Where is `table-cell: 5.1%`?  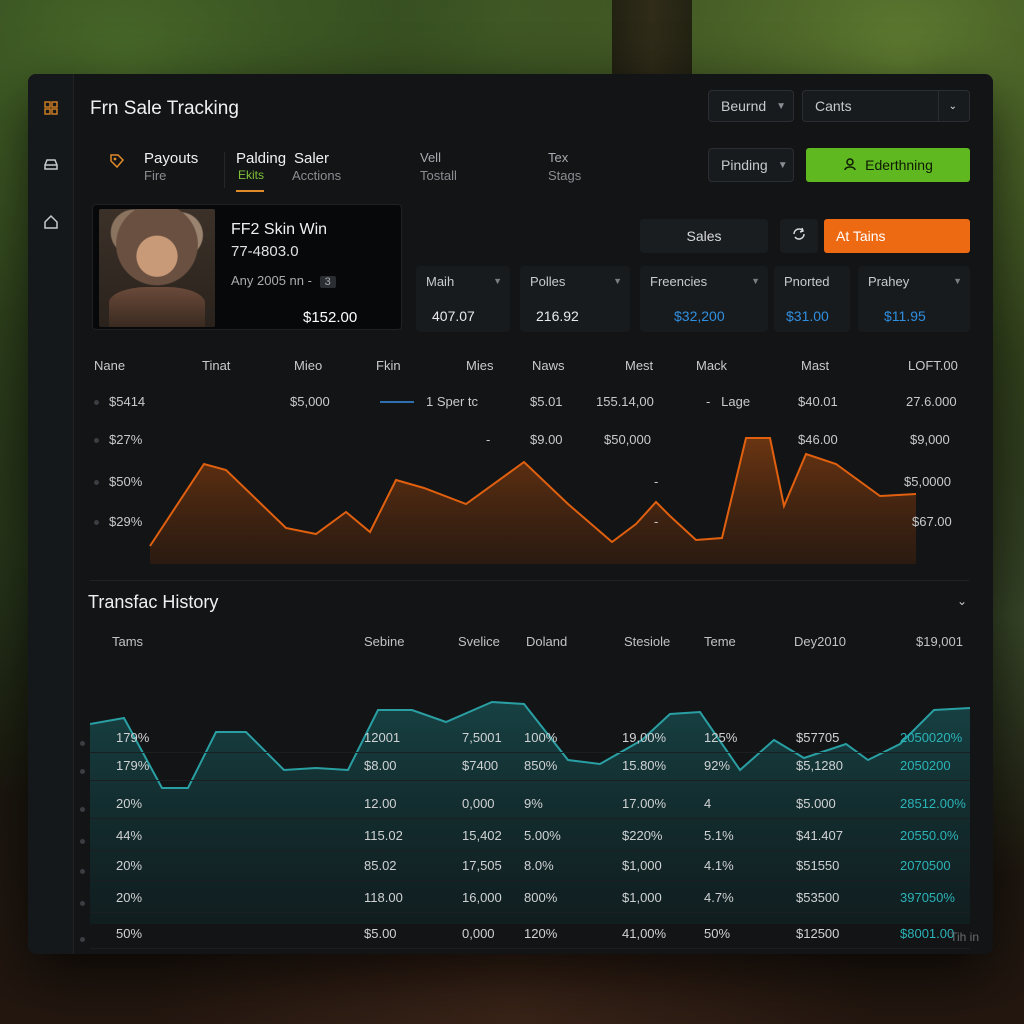
table-cell: 5.1% is located at coordinates (719, 835).